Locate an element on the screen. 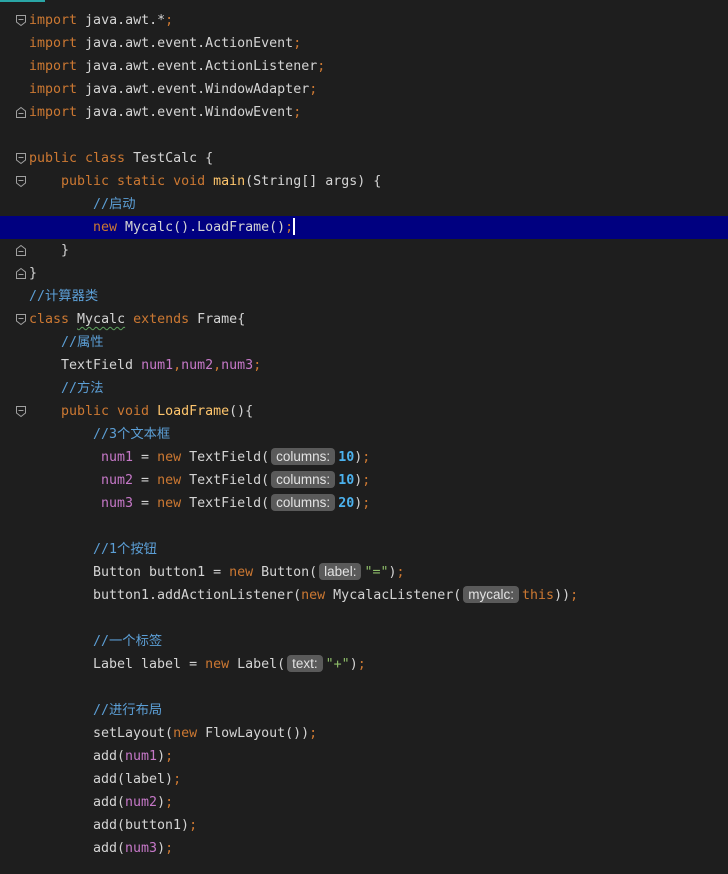 The image size is (728, 874). code-text: //启动 is located at coordinates (114, 204).